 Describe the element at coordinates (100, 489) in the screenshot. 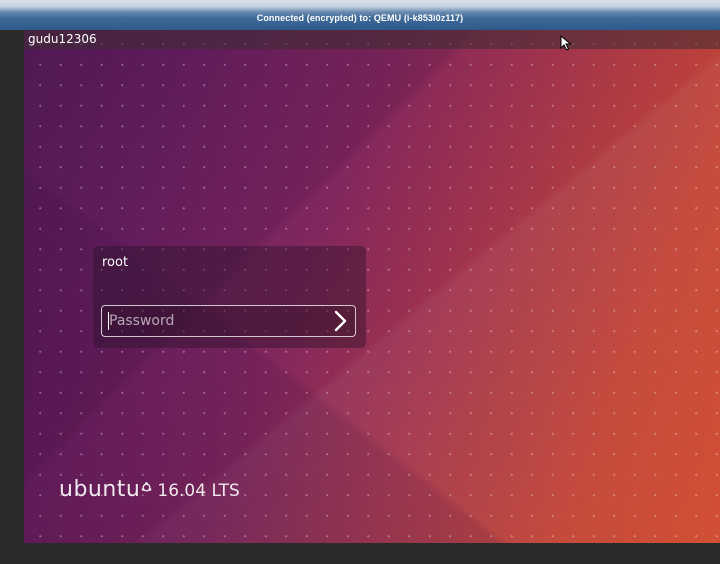

I see `ubuntu-wordmark: ubuntu` at that location.